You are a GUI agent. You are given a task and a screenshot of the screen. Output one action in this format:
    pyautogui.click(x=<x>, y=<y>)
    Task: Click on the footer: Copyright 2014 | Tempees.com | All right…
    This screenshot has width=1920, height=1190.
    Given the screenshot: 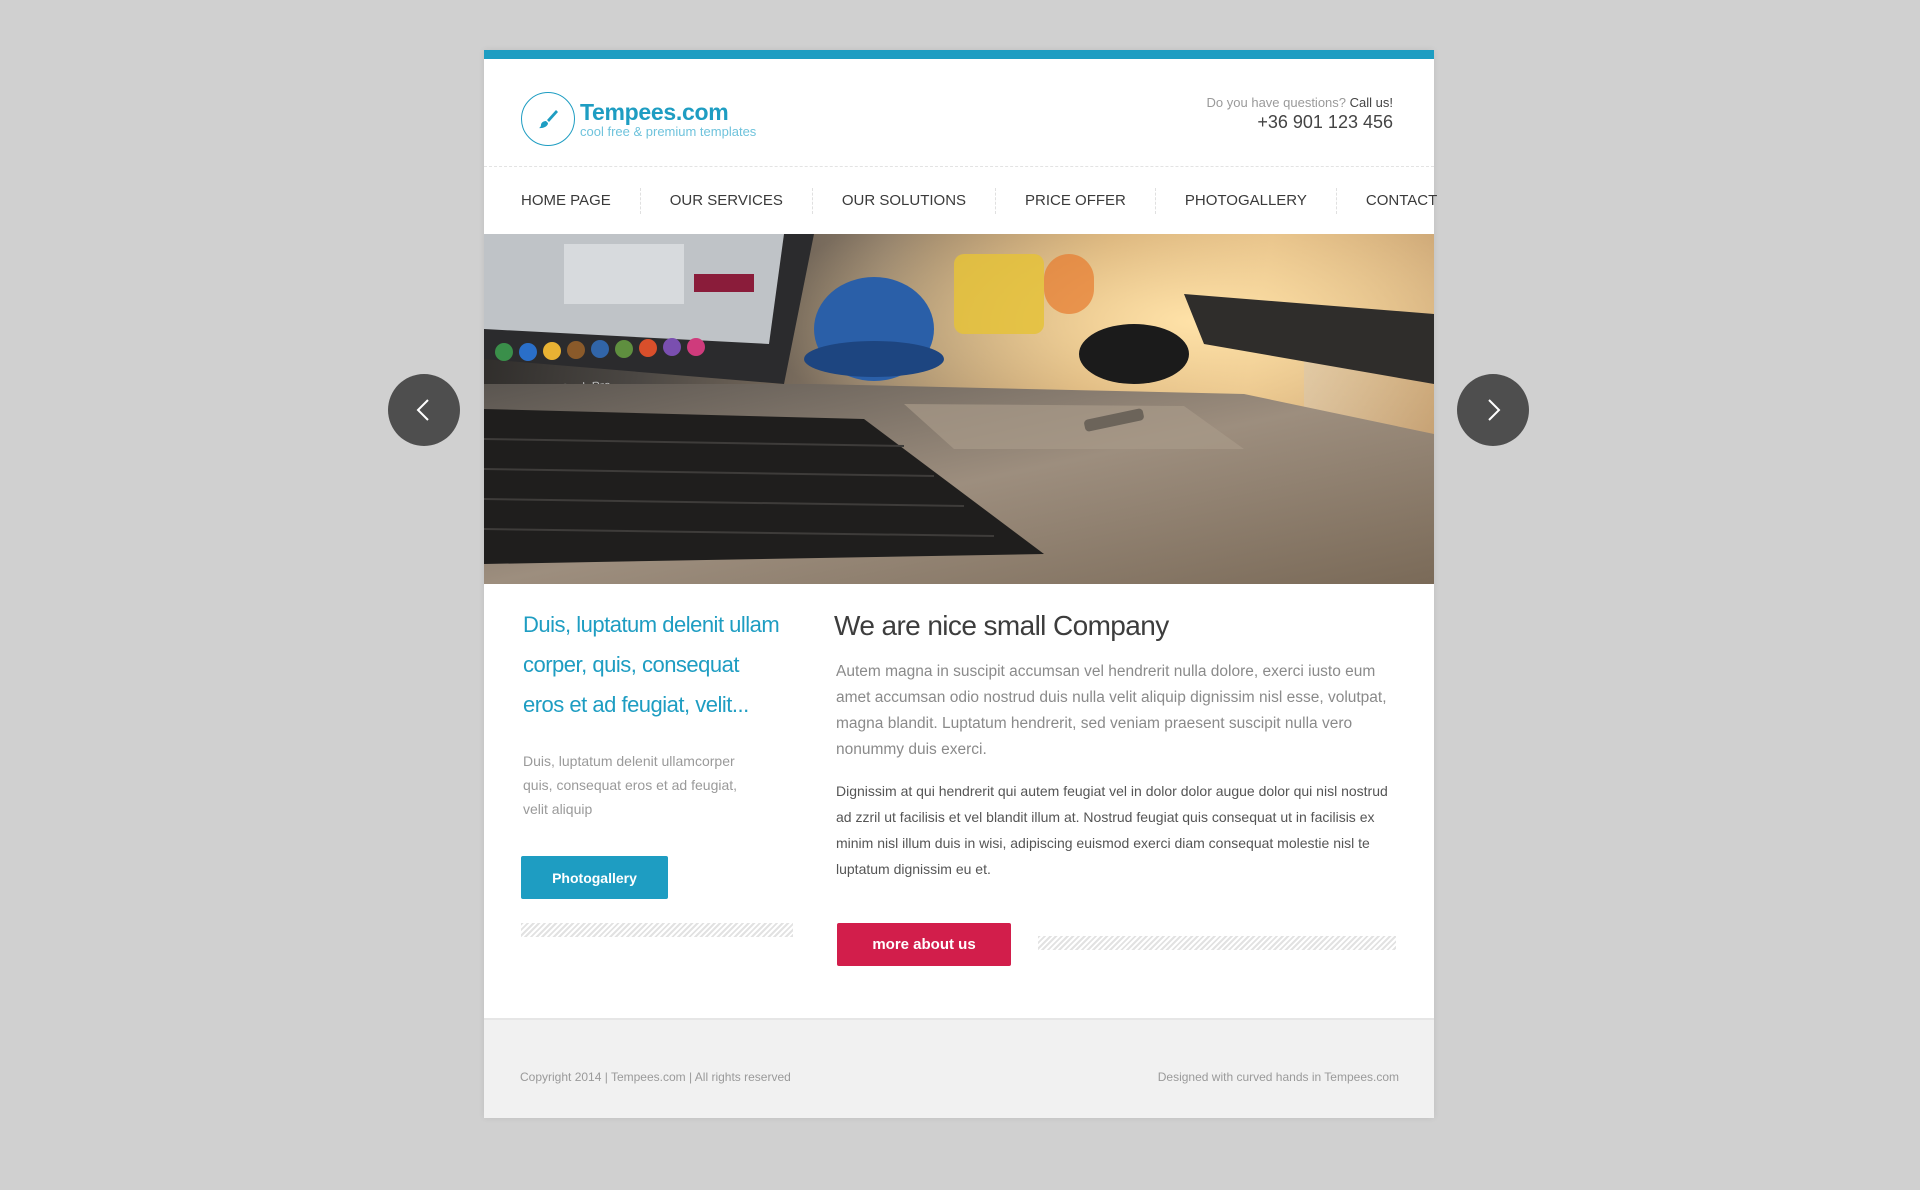 What is the action you would take?
    pyautogui.click(x=959, y=1068)
    